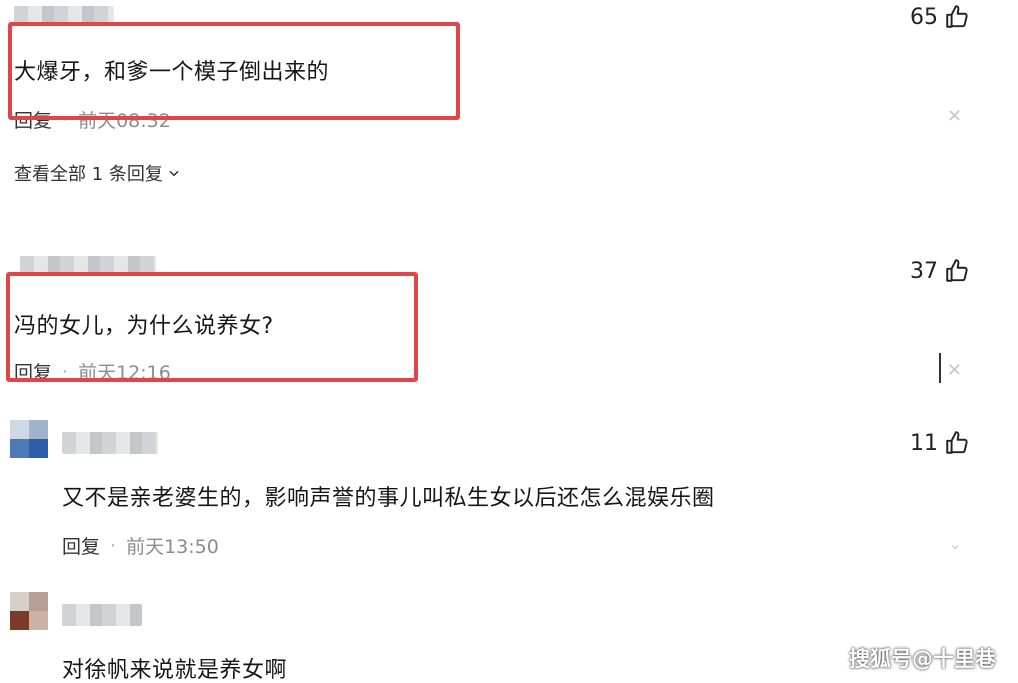  What do you see at coordinates (940, 271) in the screenshot?
I see `like-button: 37` at bounding box center [940, 271].